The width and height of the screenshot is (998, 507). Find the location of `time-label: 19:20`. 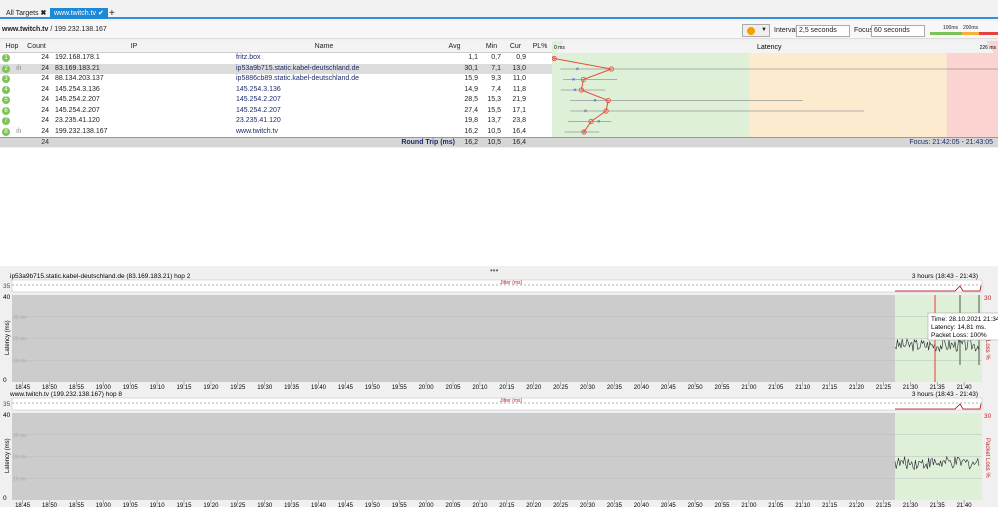

time-label: 19:20 is located at coordinates (211, 505).